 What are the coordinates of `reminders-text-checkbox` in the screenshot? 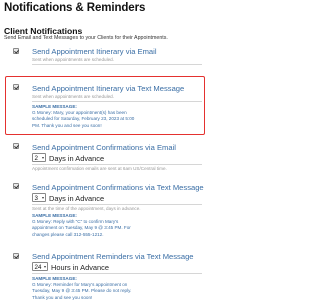 It's located at (16, 256).